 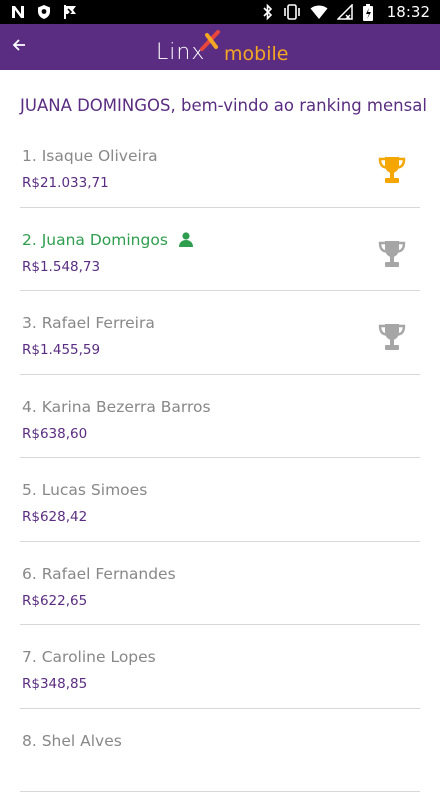 What do you see at coordinates (220, 333) in the screenshot?
I see `ranking-row: 3. Rafael Ferreira R$1.455,59` at bounding box center [220, 333].